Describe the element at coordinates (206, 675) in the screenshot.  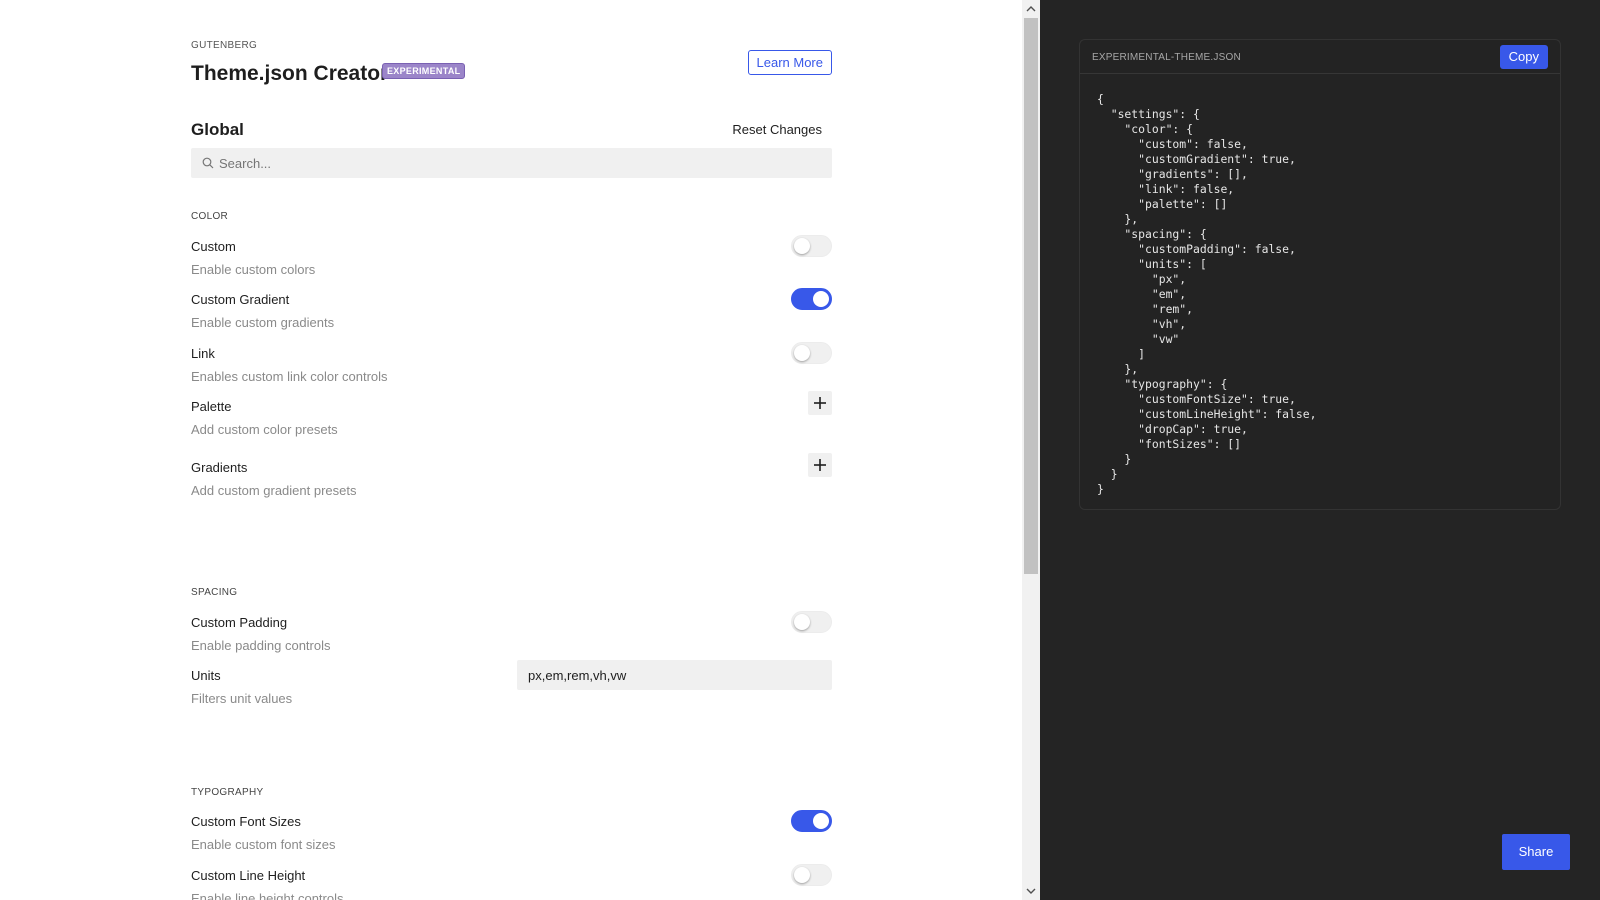
I see `units-label: Units` at that location.